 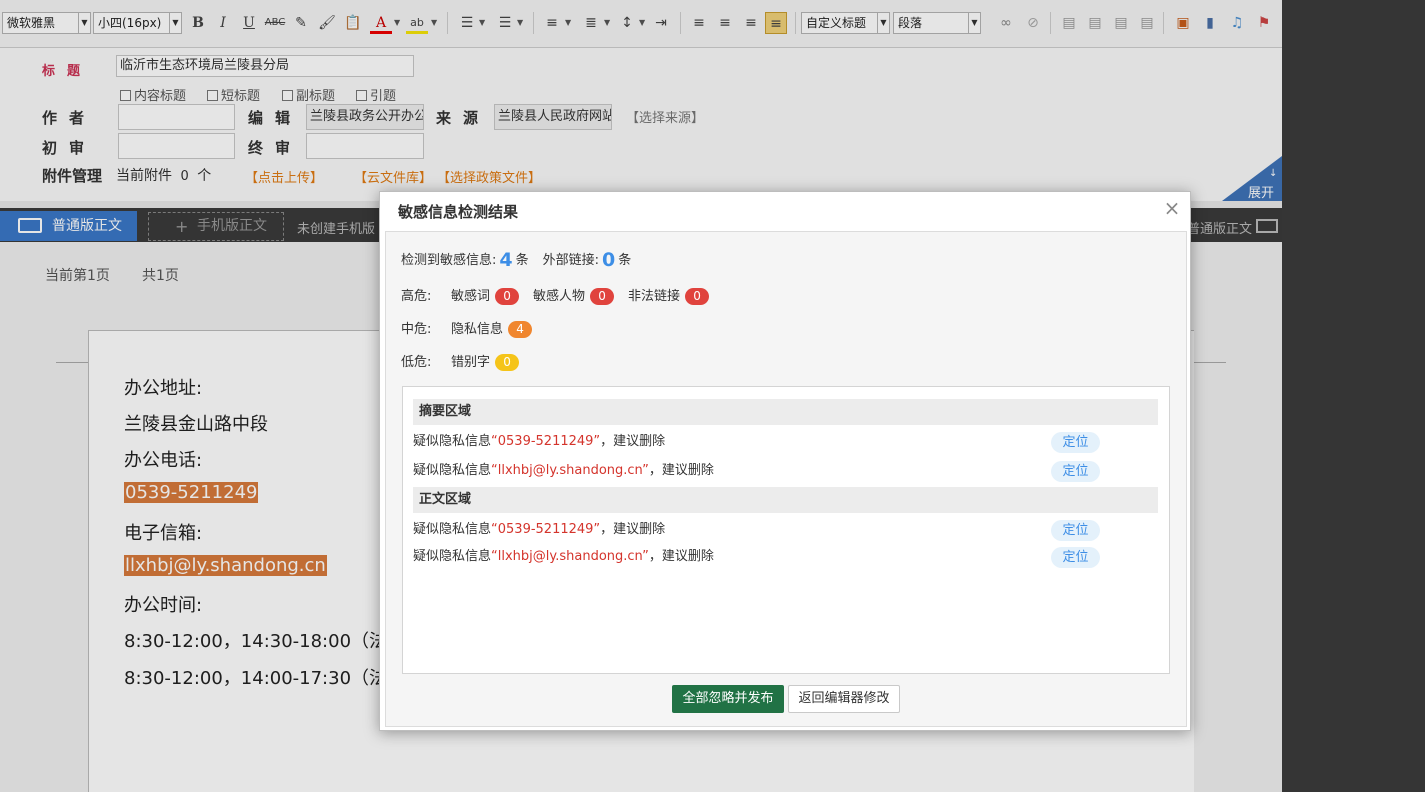 I want to click on section-header-summary: 摘要区域, so click(x=785, y=412).